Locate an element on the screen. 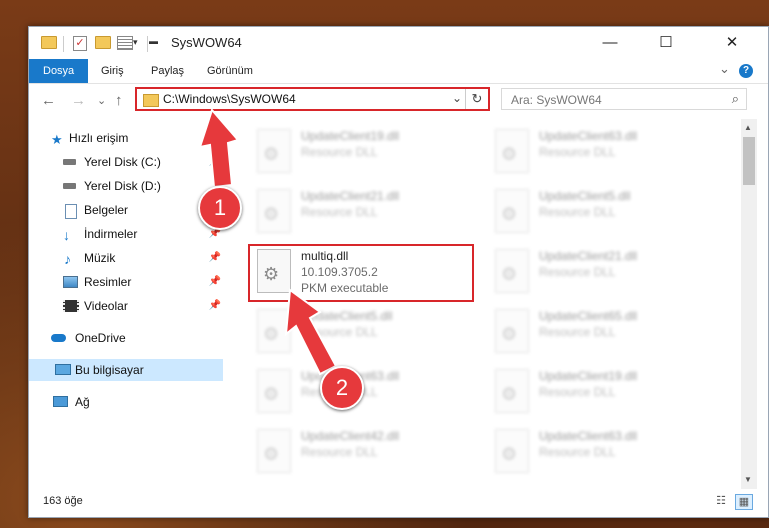  annotation-badge-2: 2 is located at coordinates (342, 388).